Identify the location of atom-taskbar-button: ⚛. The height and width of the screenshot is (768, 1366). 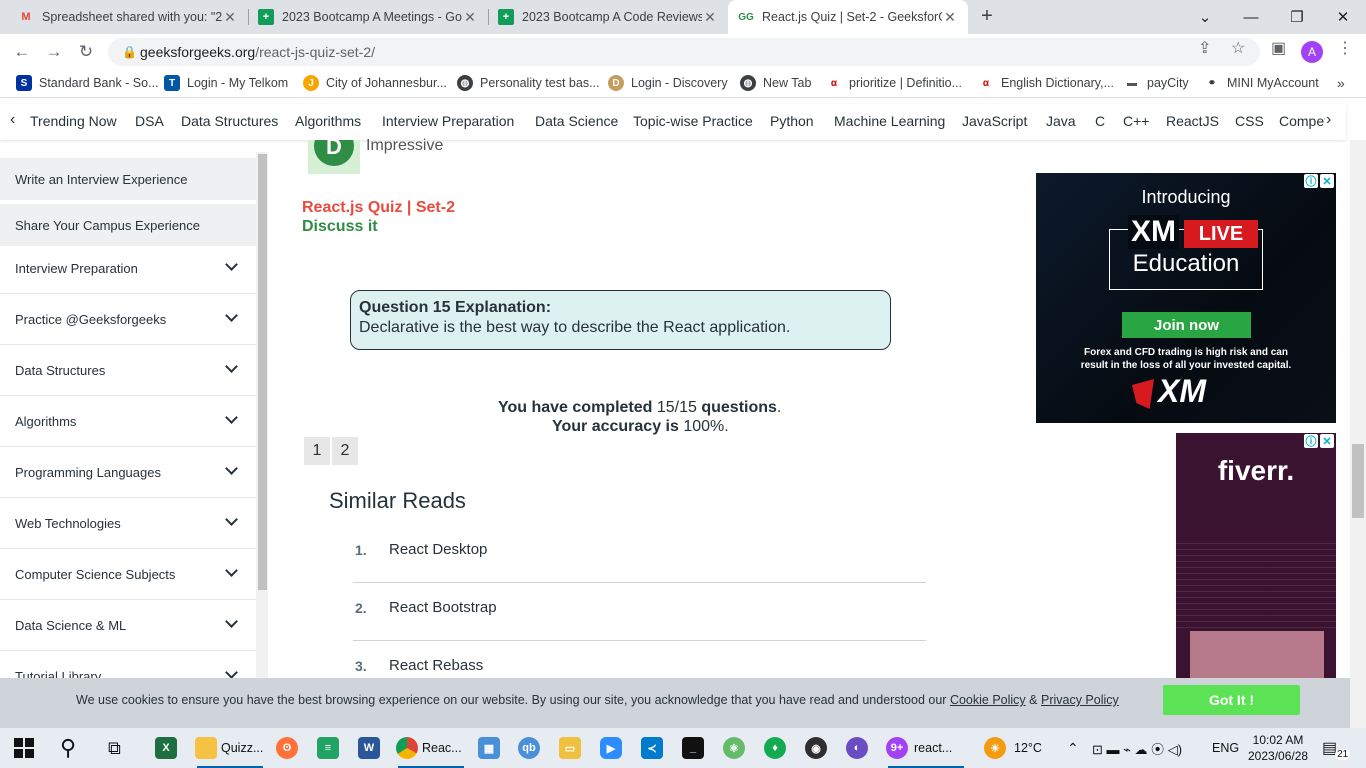
(734, 748).